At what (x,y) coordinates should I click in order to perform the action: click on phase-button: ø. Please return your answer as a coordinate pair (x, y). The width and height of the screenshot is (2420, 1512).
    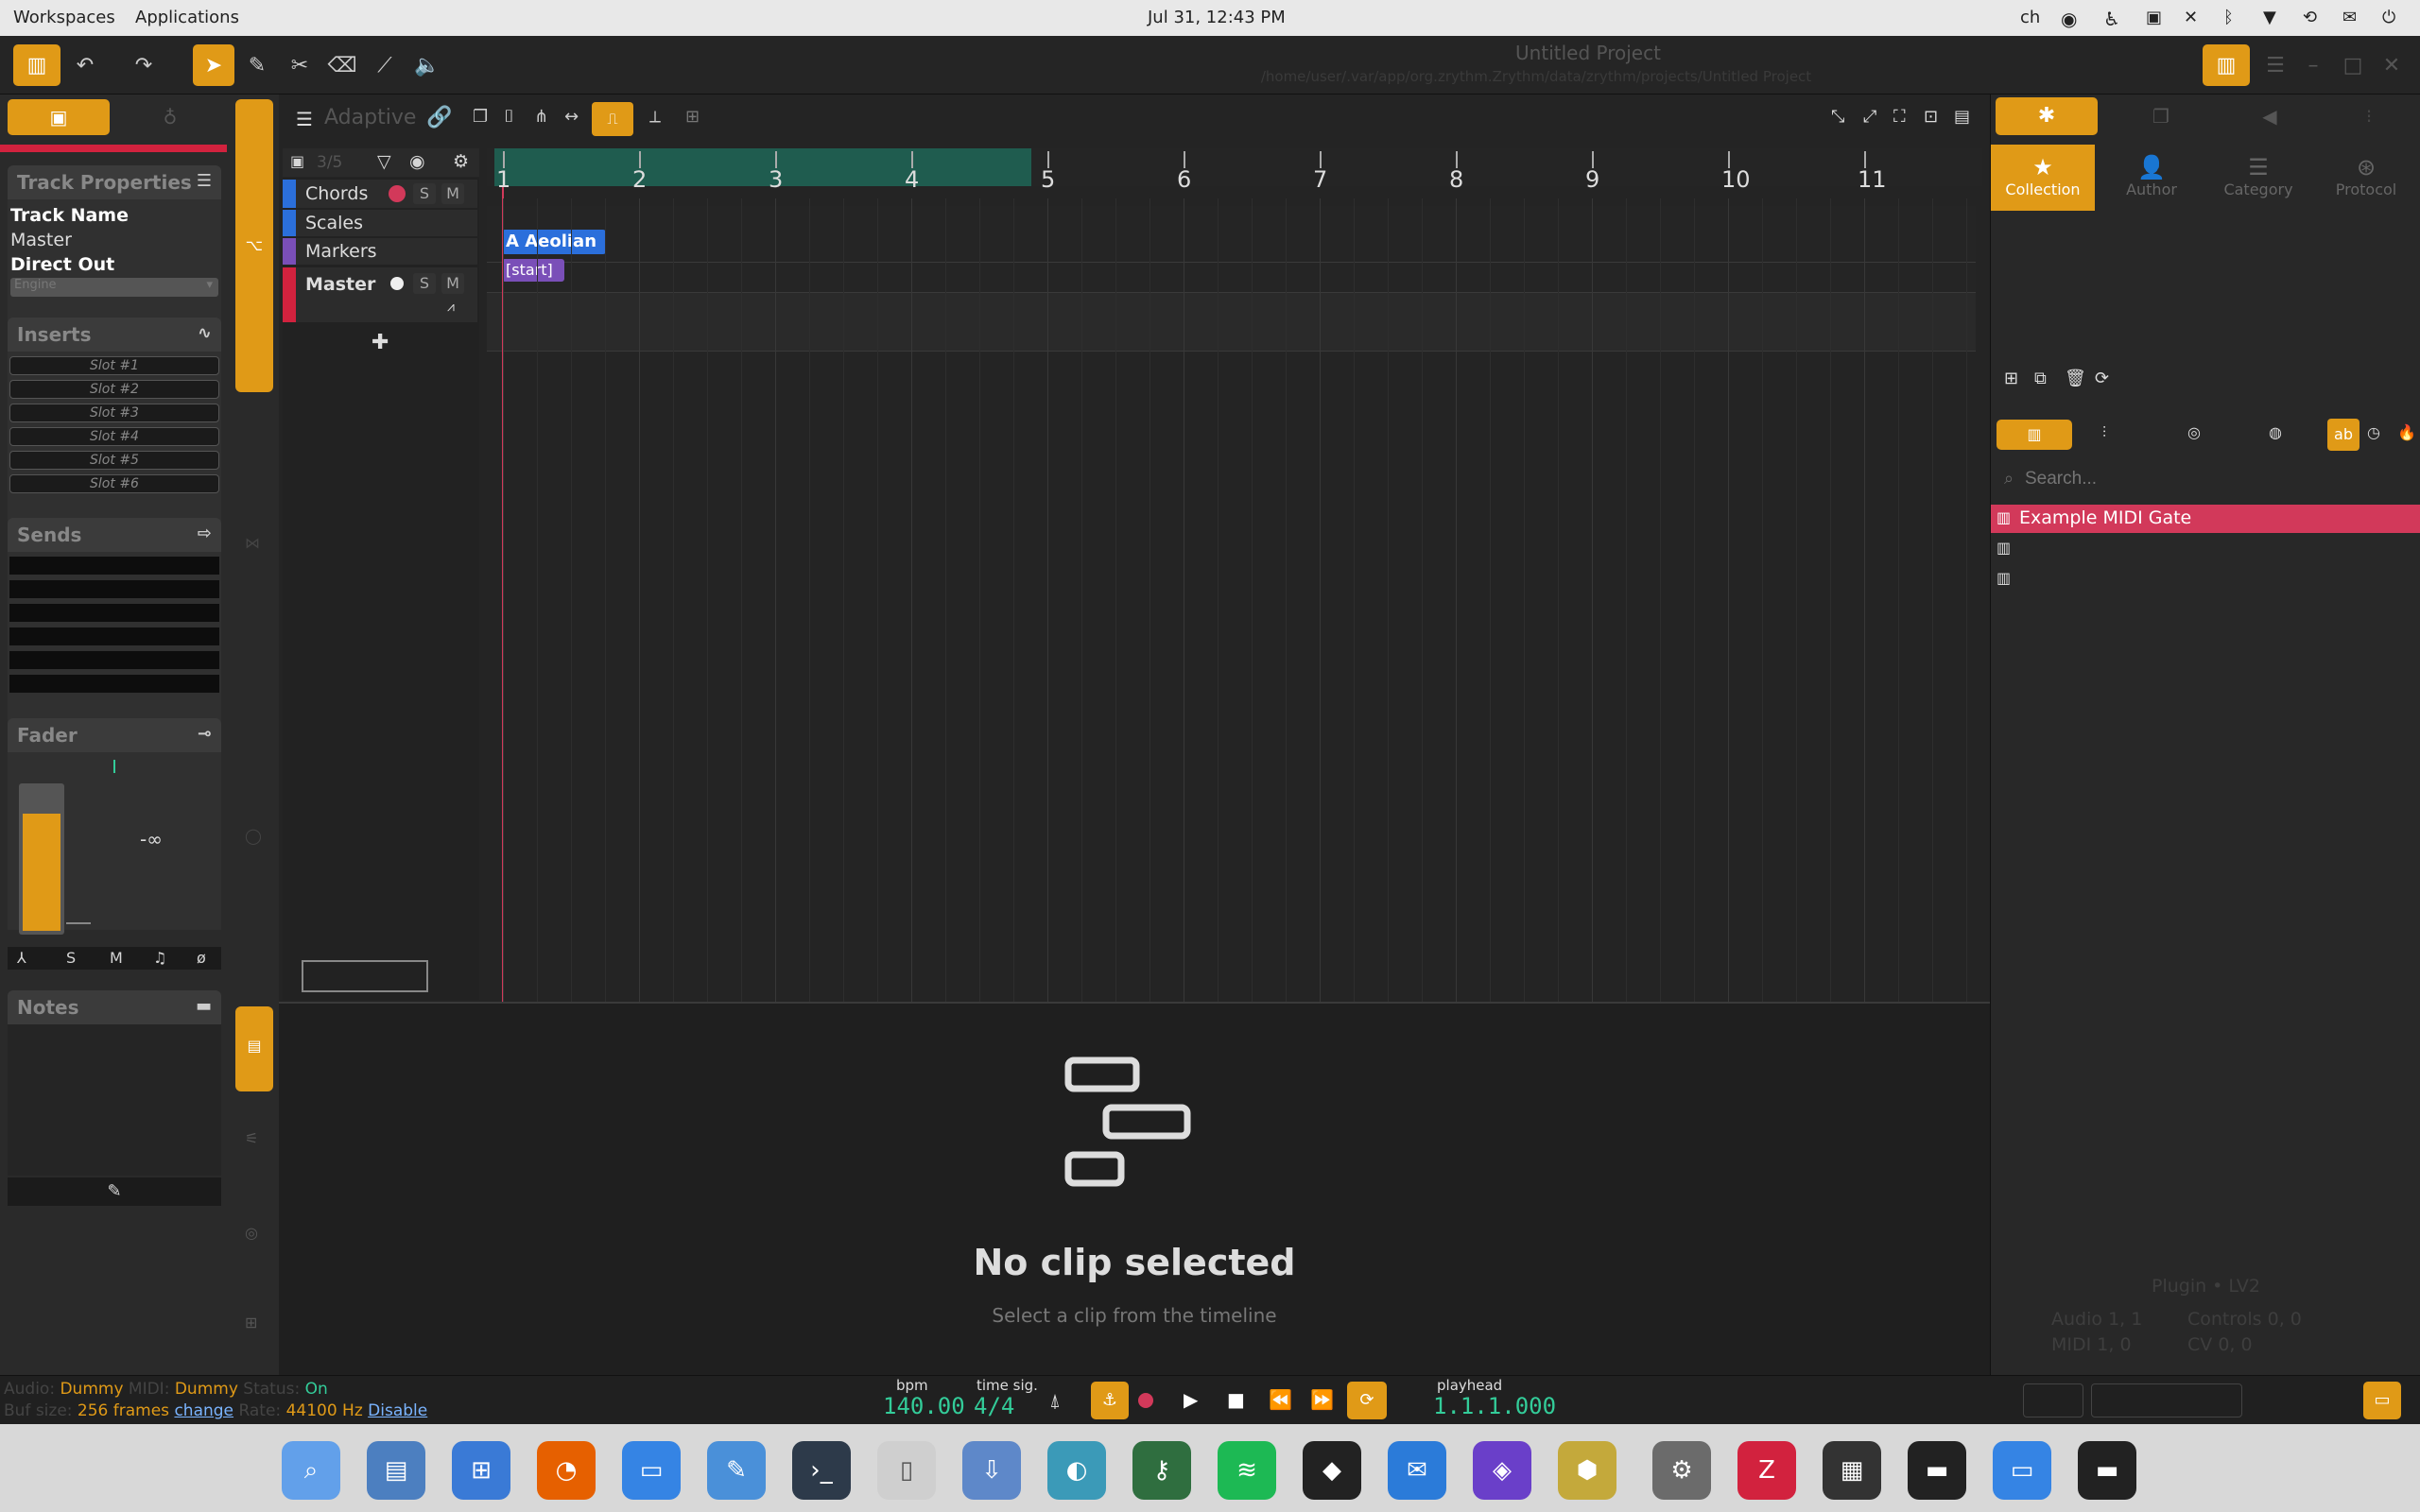
    Looking at the image, I should click on (201, 958).